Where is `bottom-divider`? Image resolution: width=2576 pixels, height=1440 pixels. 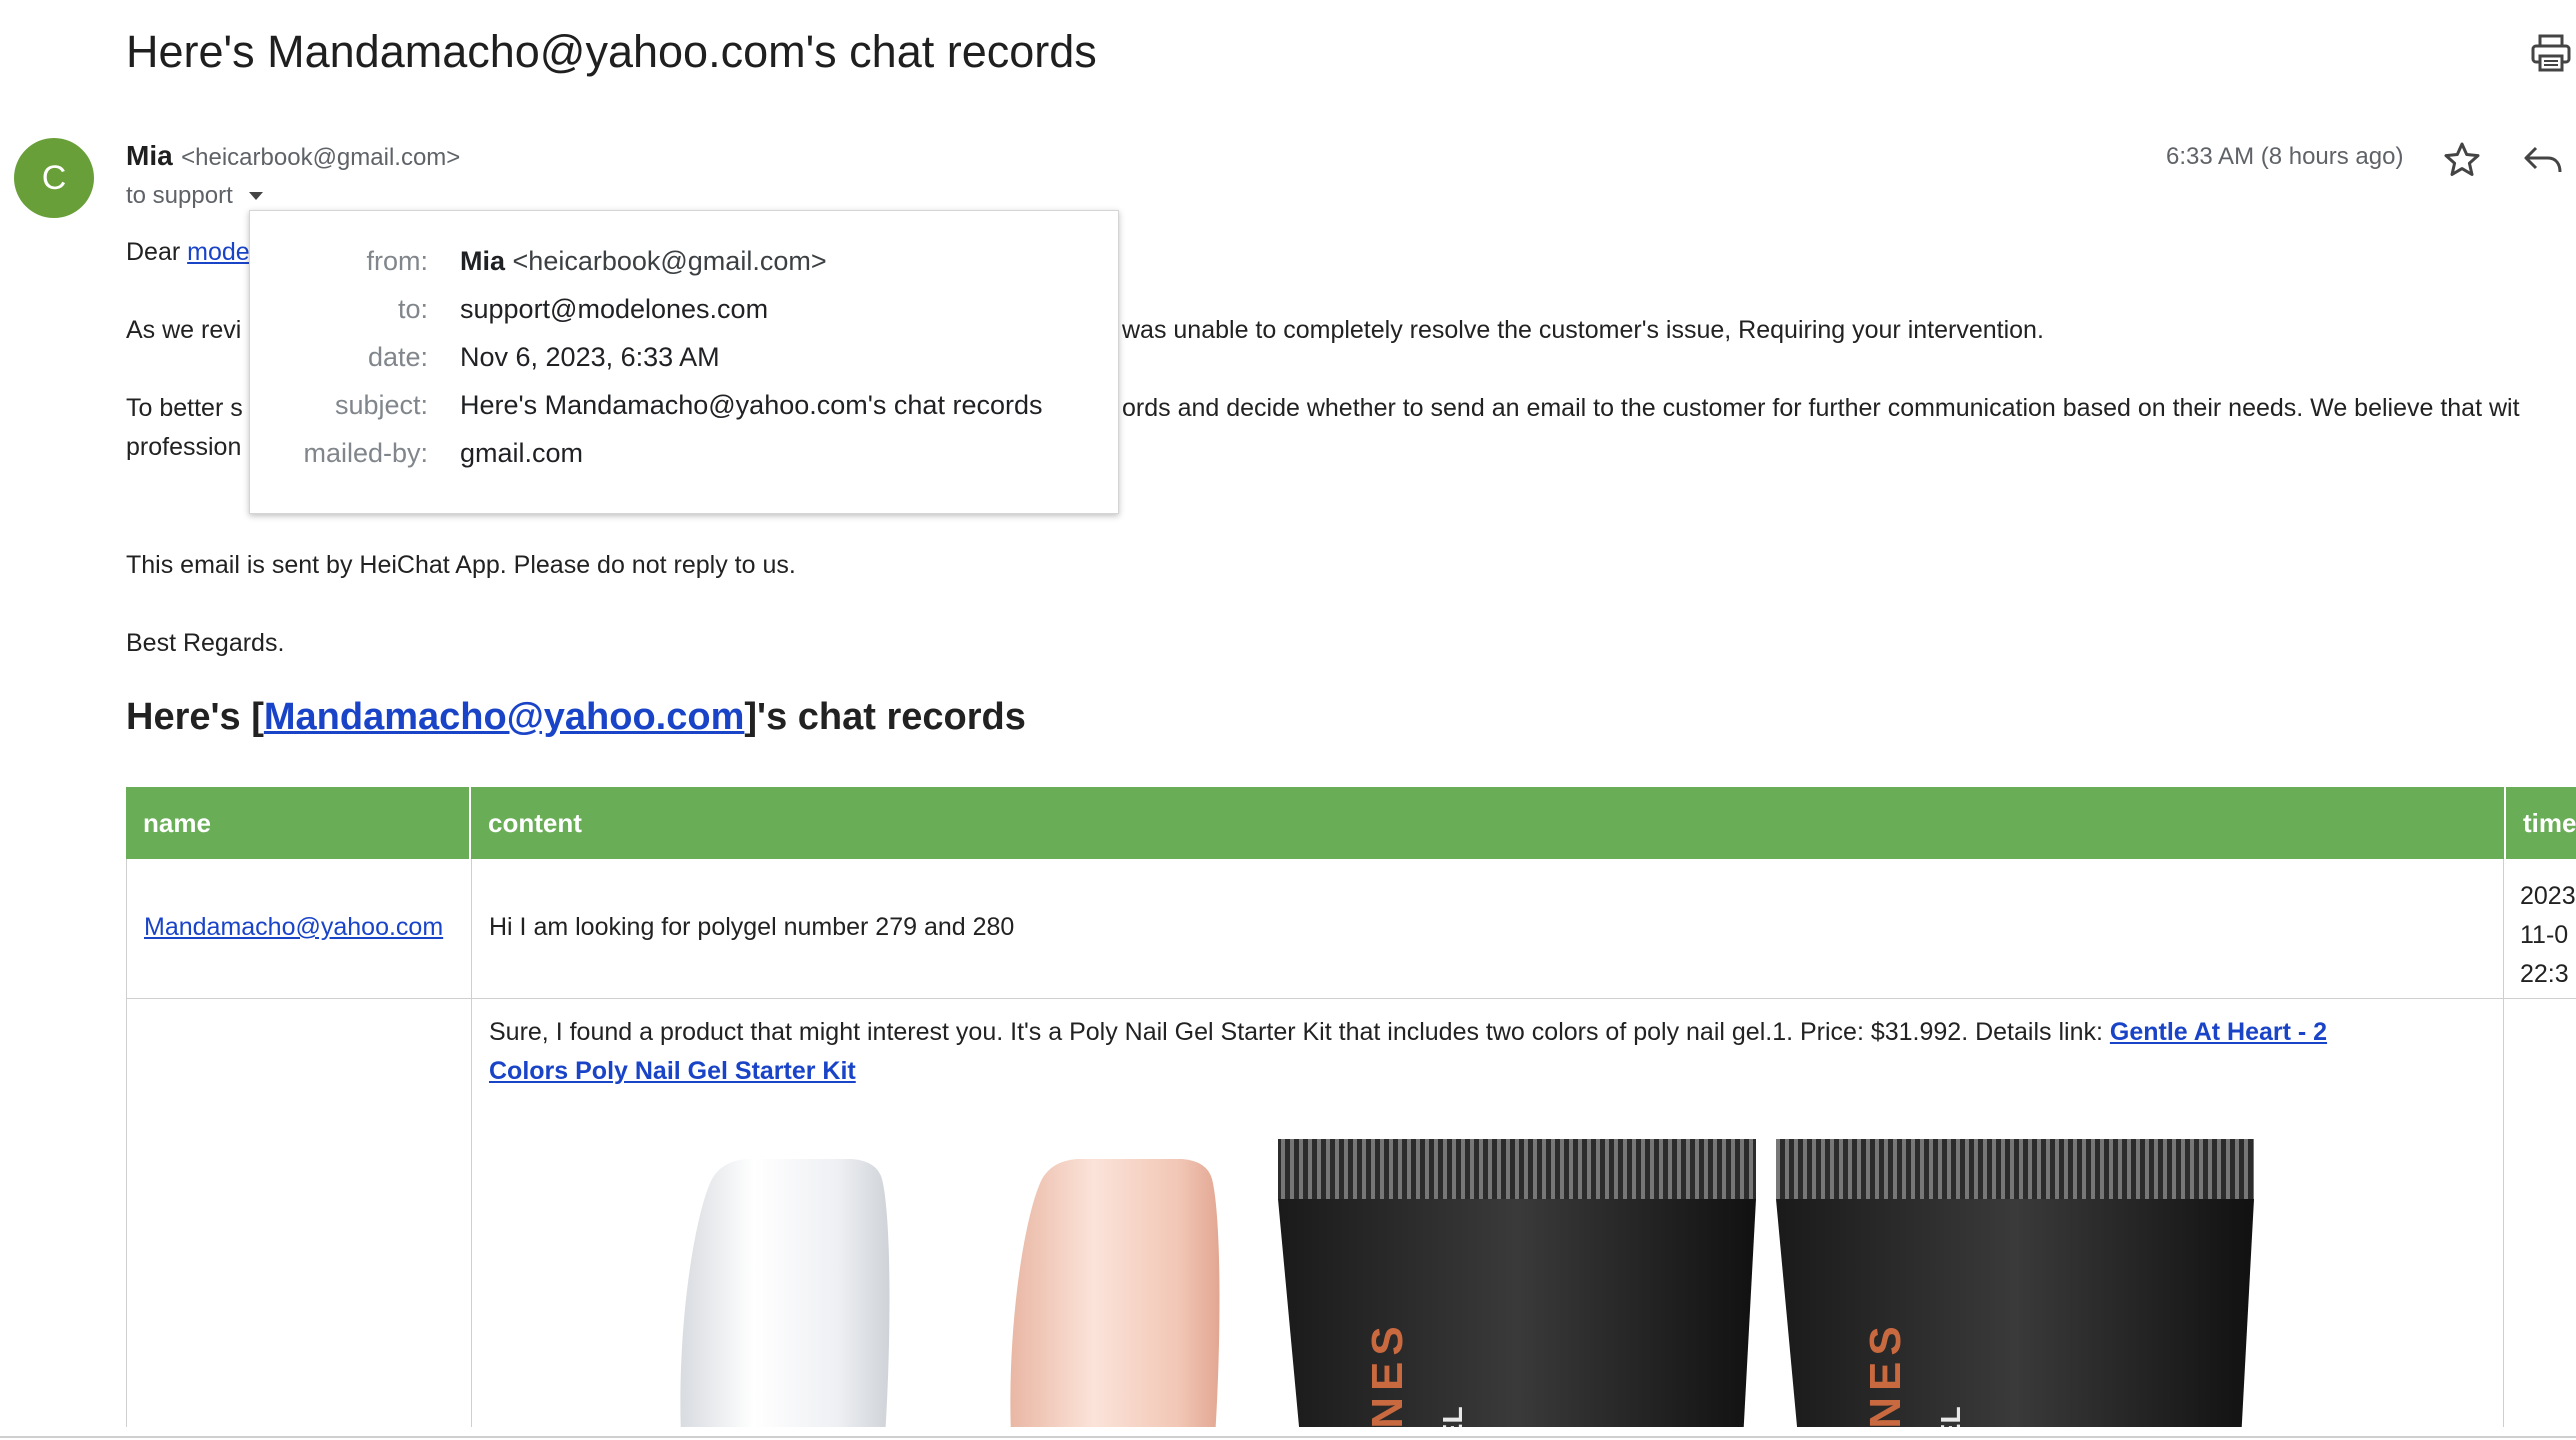
bottom-divider is located at coordinates (1288, 1437).